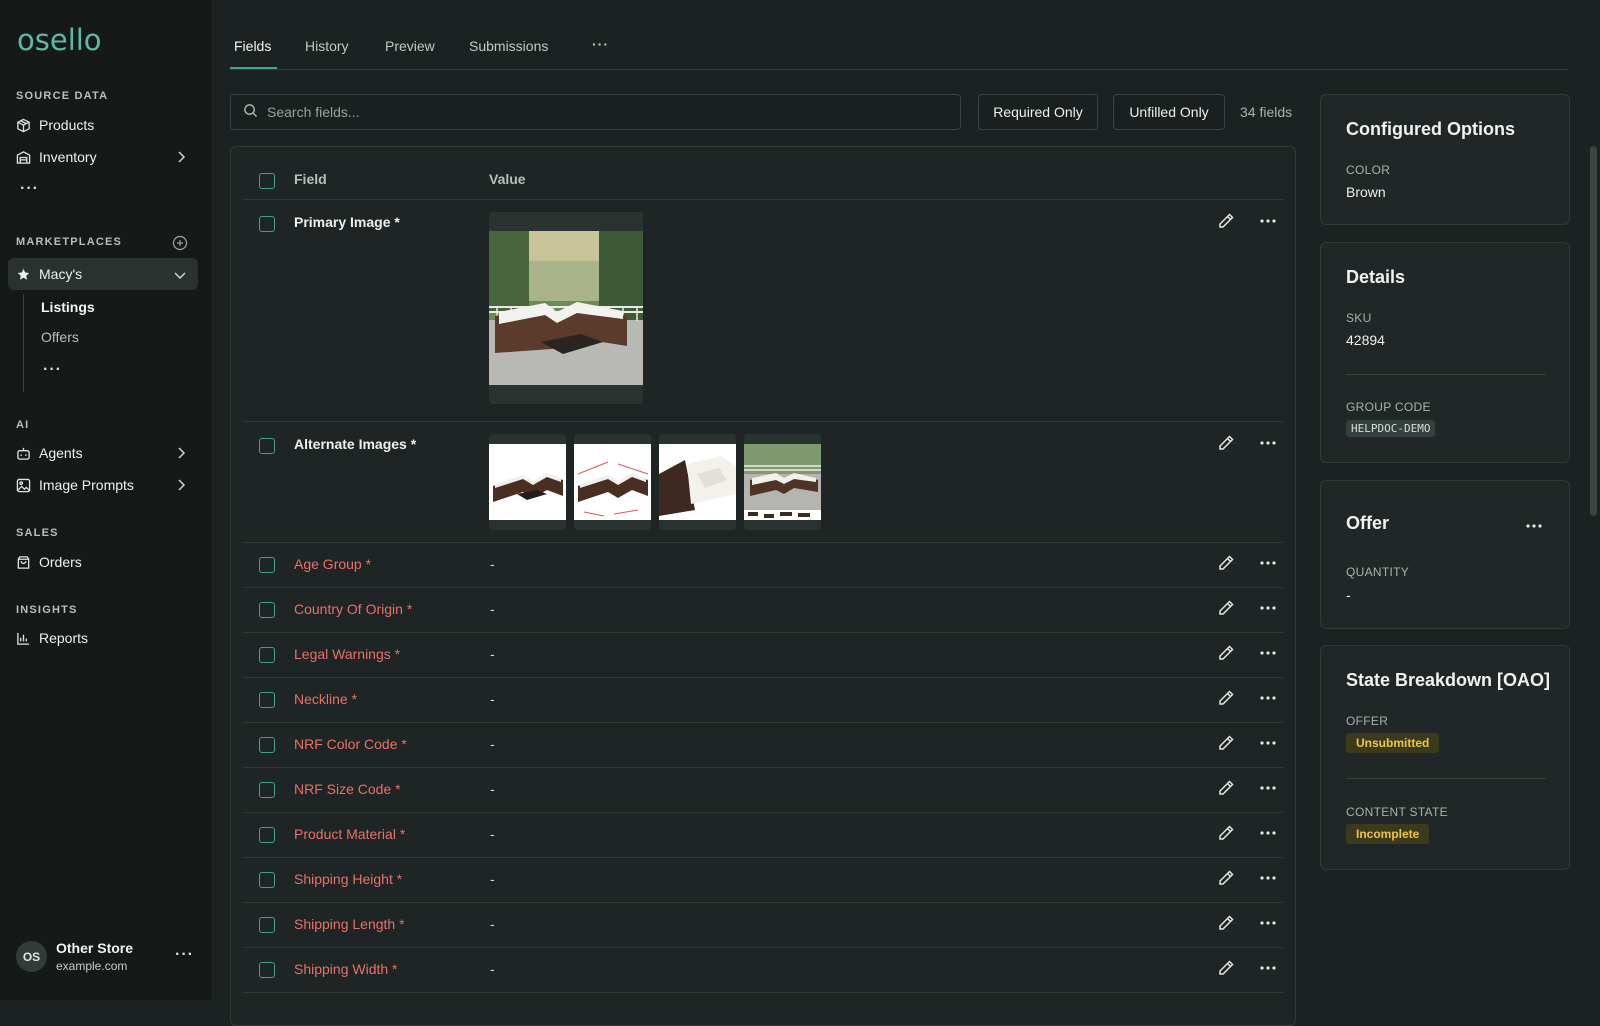 This screenshot has height=1026, width=1600. What do you see at coordinates (763, 925) in the screenshot?
I see `table-row: Shipping Length * -` at bounding box center [763, 925].